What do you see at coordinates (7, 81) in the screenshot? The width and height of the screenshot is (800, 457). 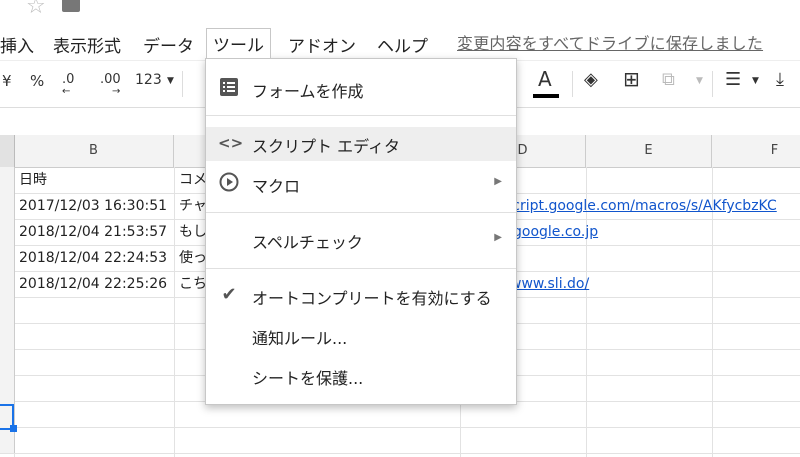 I see `currency-partial-icon: ¥` at bounding box center [7, 81].